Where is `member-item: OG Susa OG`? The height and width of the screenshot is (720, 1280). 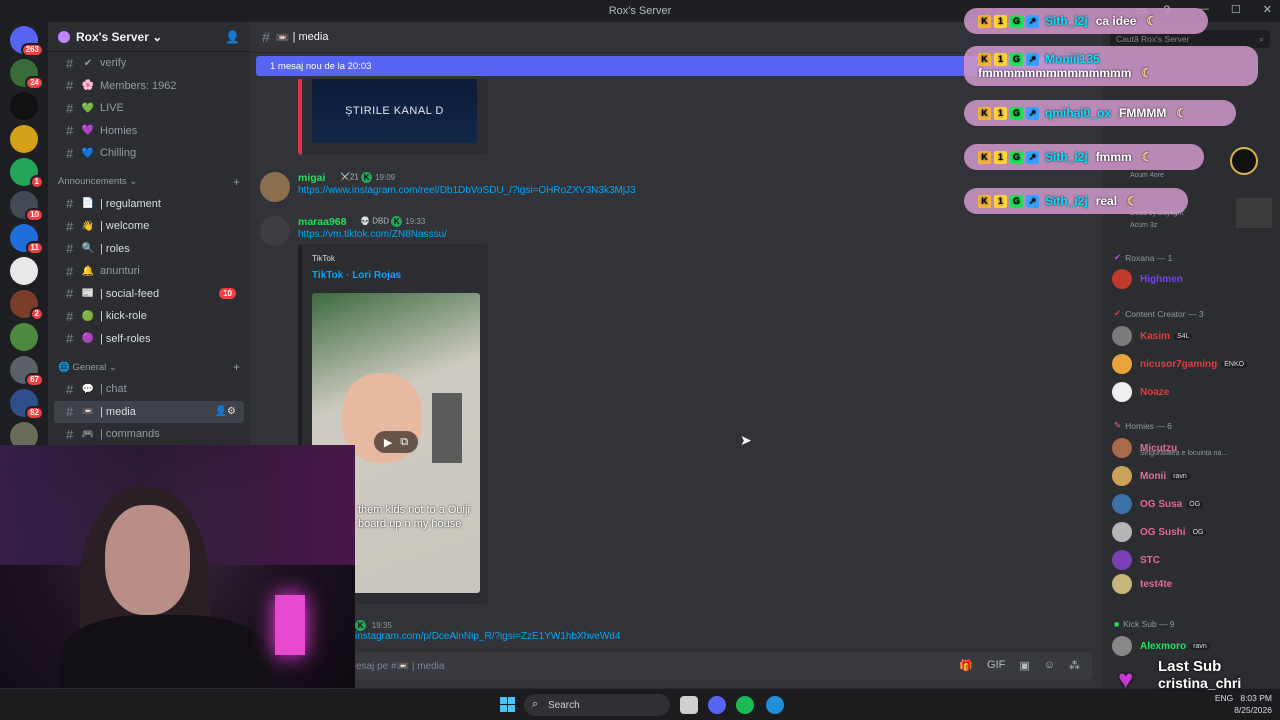
member-item: OG Susa OG is located at coordinates (1193, 504).